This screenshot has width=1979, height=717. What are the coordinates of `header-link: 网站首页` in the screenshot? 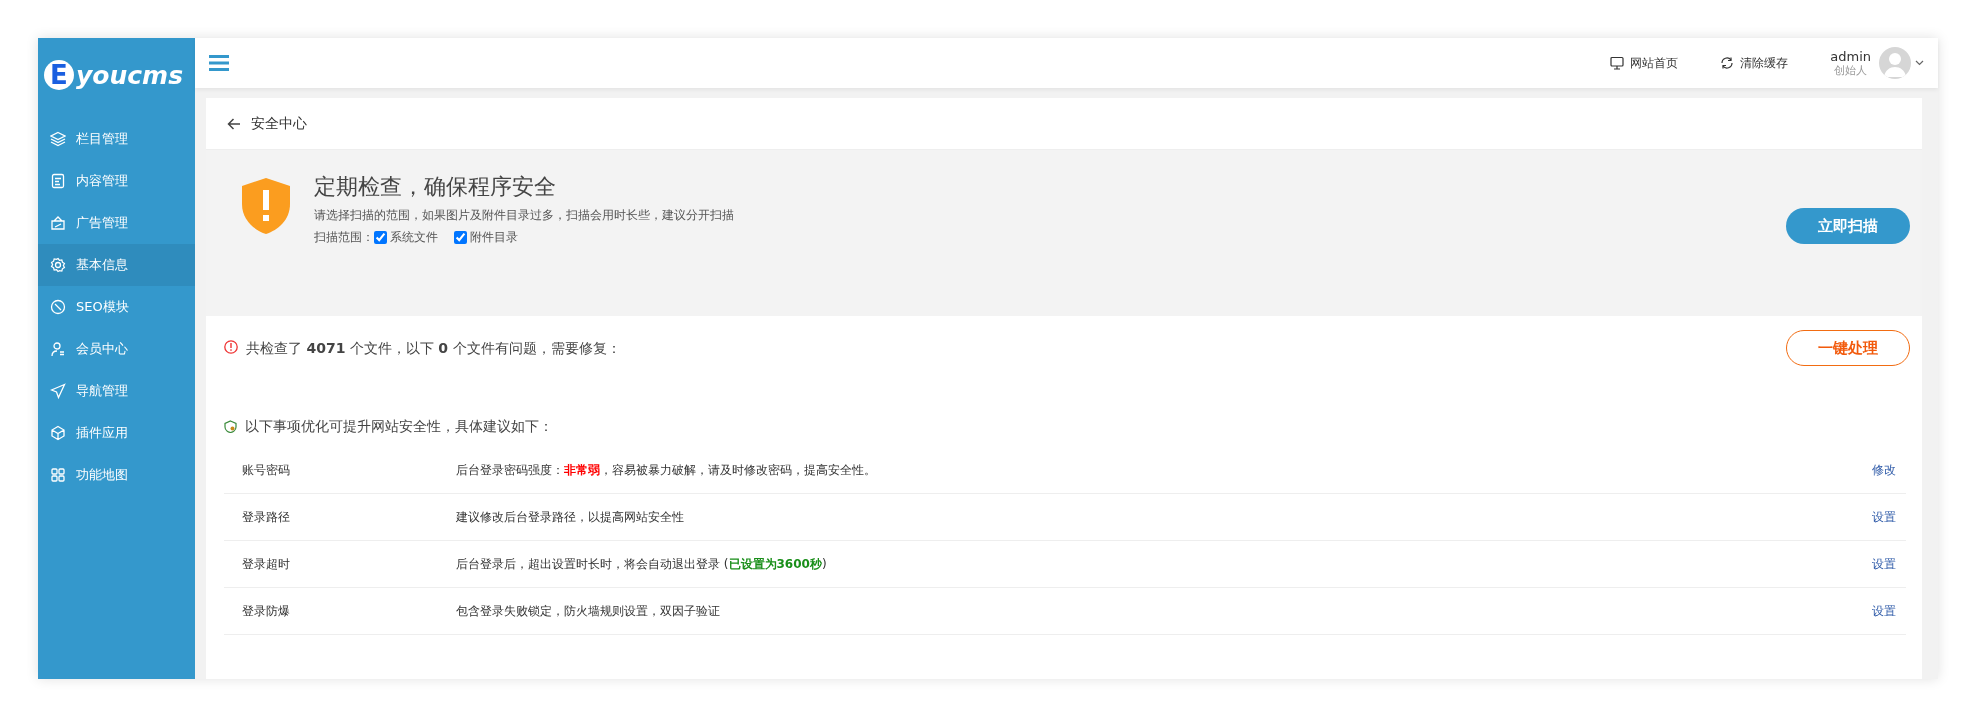 It's located at (1644, 63).